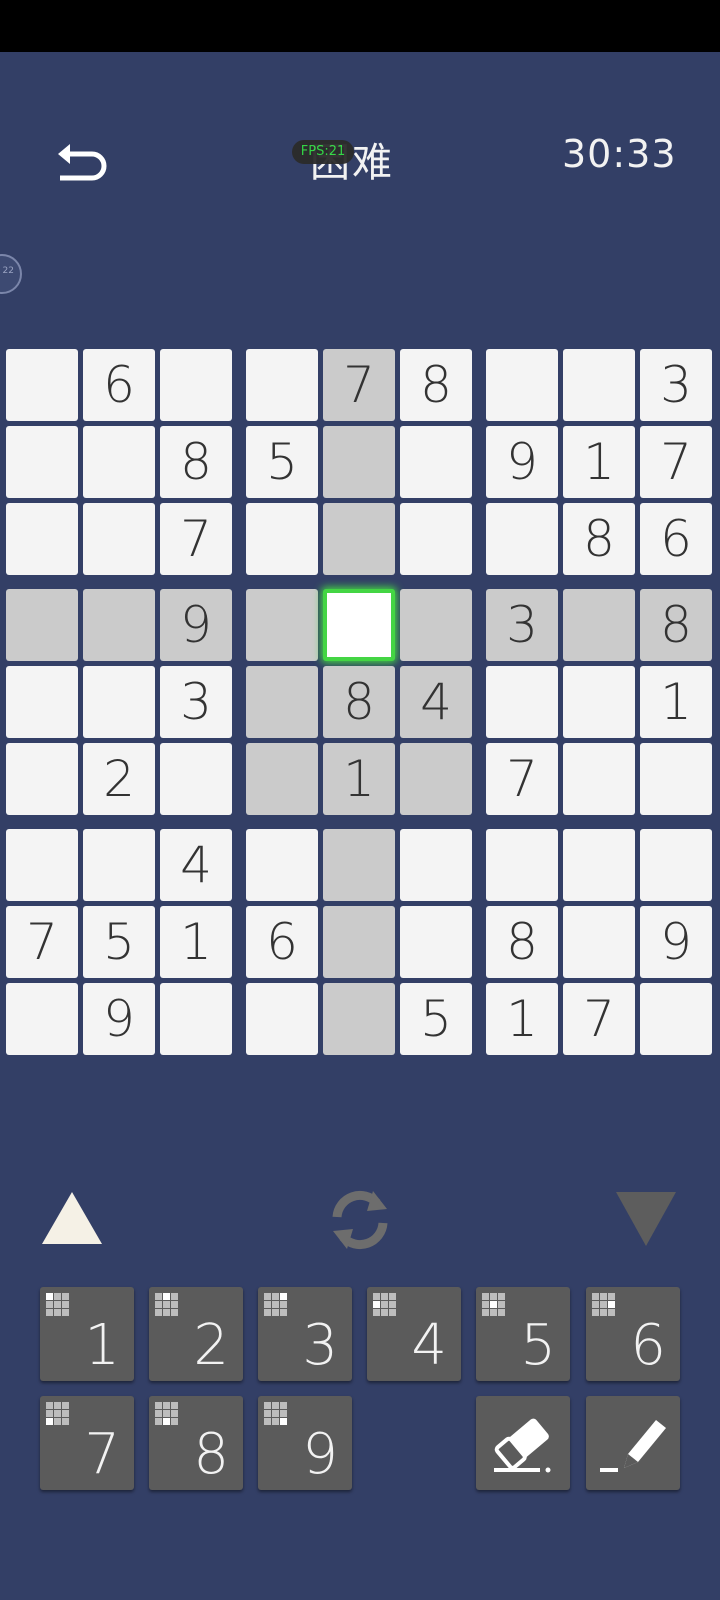 The width and height of the screenshot is (720, 1600). I want to click on floating-side-badge: 22, so click(11, 274).